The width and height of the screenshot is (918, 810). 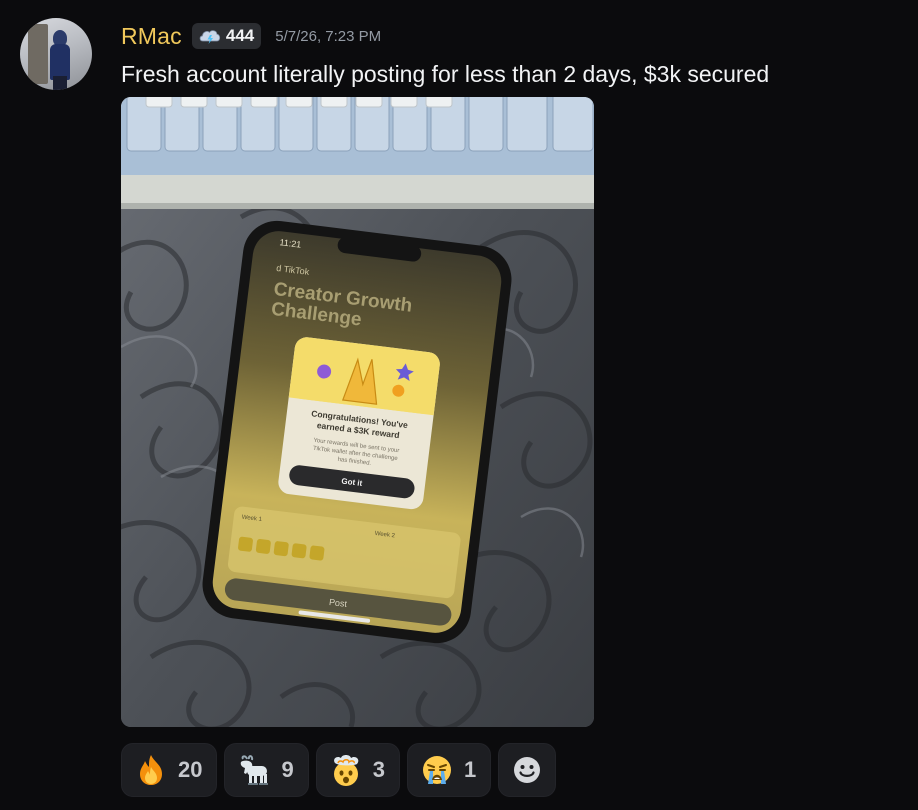 I want to click on avatar-legs, so click(x=60, y=83).